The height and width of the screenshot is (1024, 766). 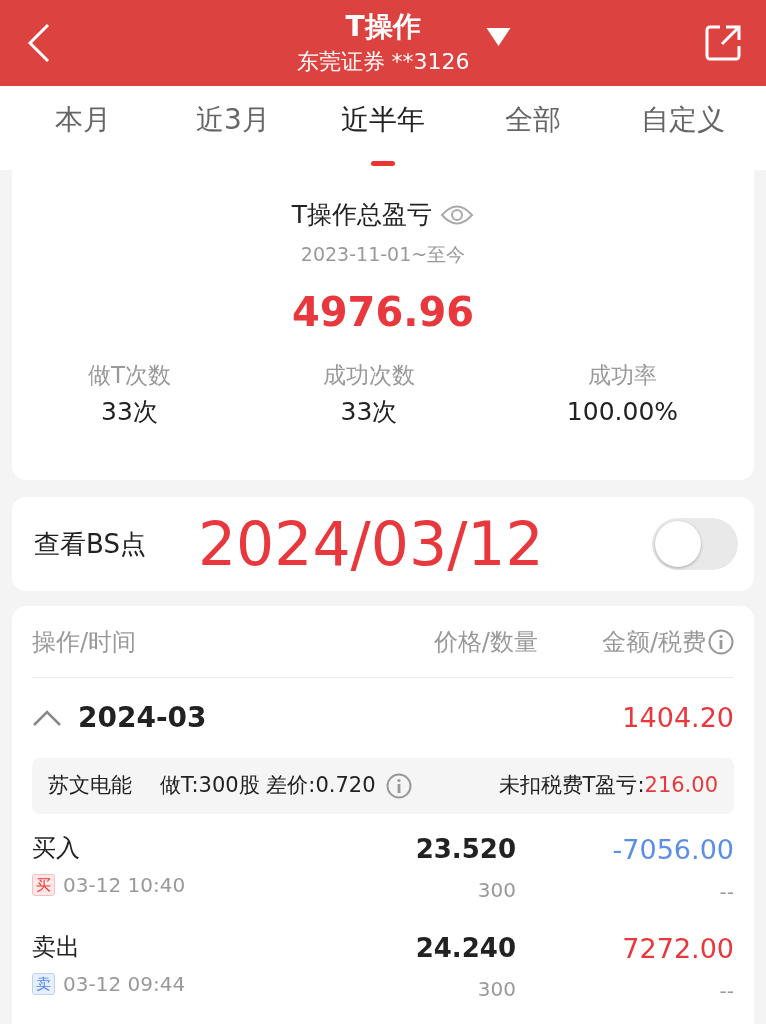 I want to click on trade-time: 03-12 10:40, so click(x=124, y=885).